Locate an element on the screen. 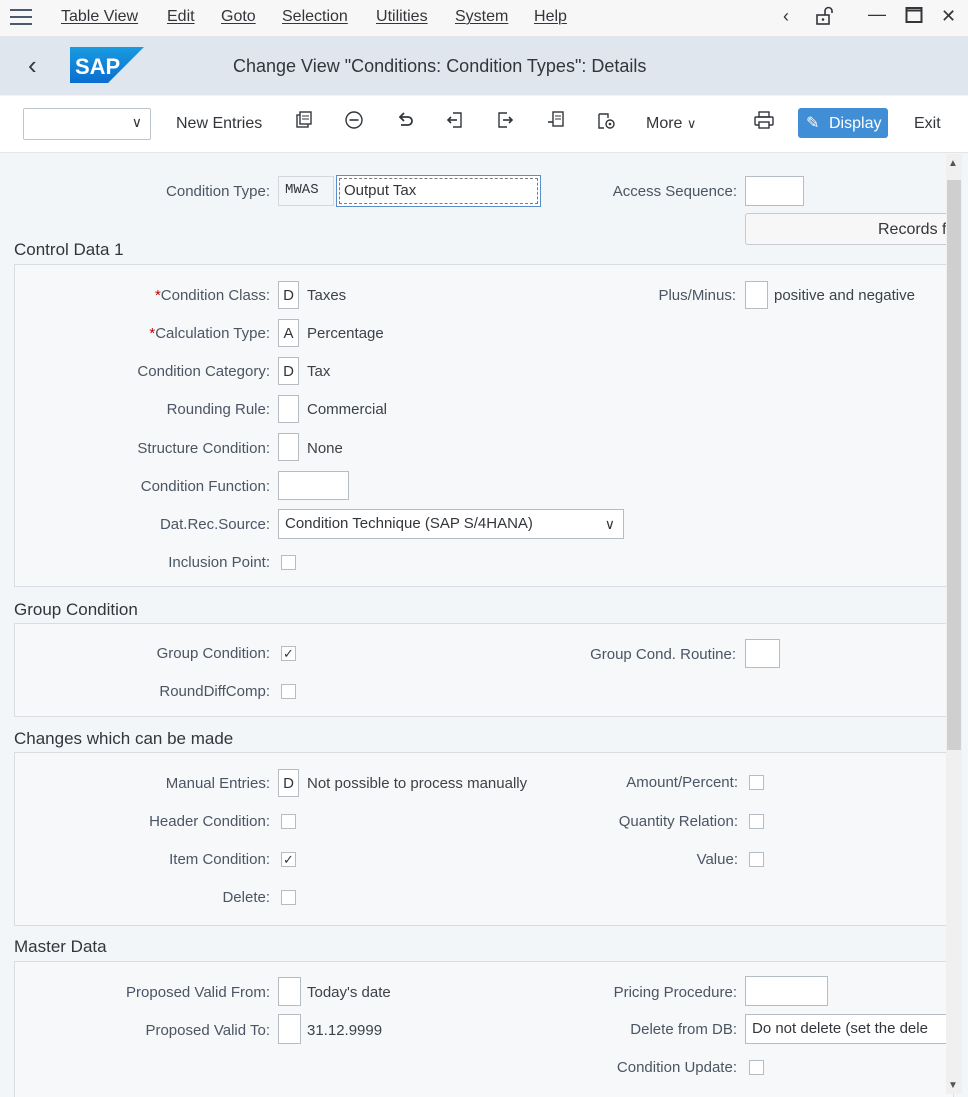 This screenshot has height=1097, width=968. display-button: ✎ Display is located at coordinates (843, 123).